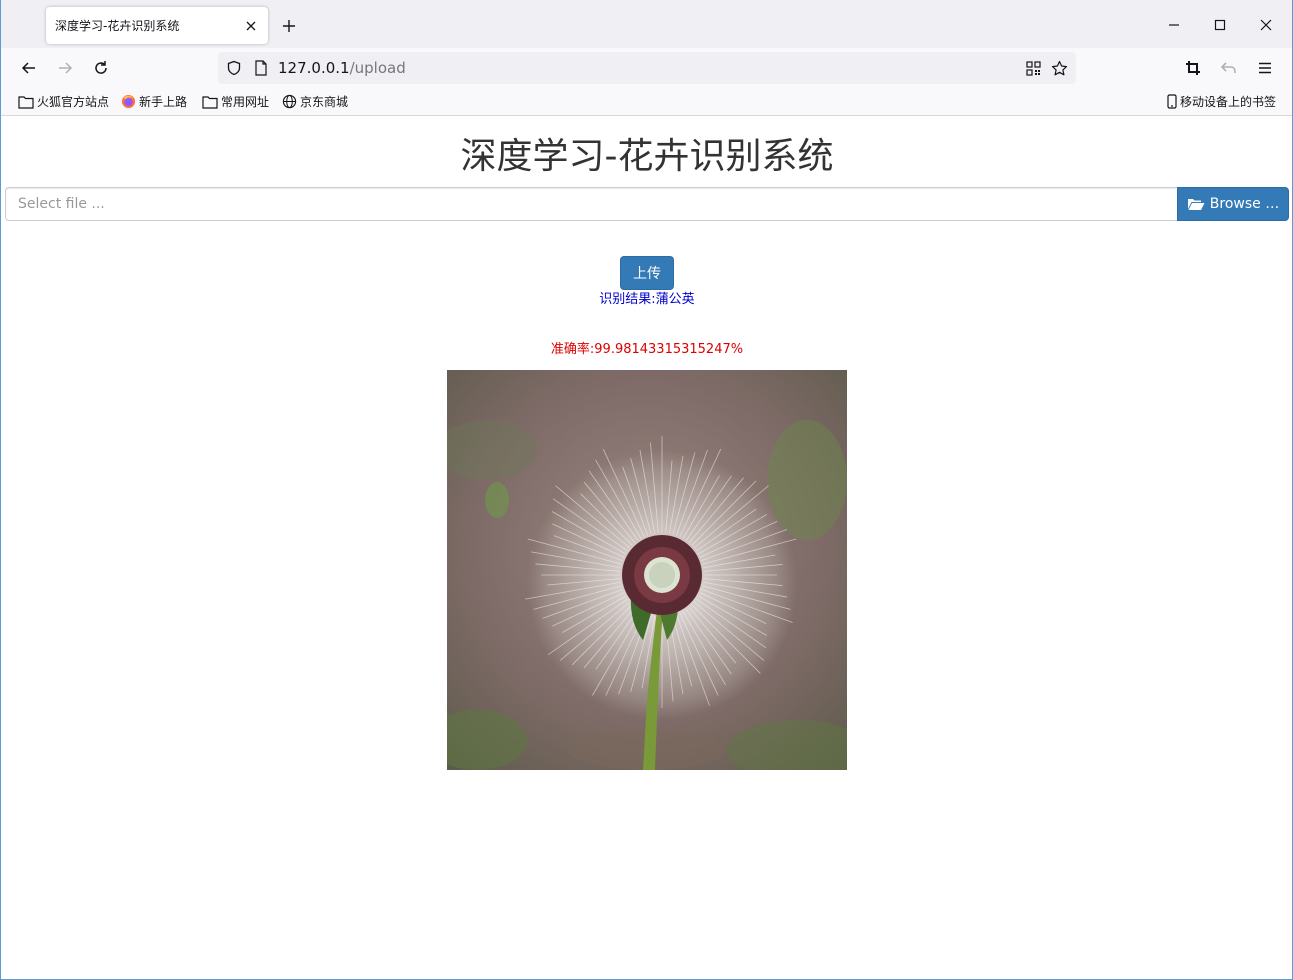 The image size is (1293, 980). I want to click on tab-title: 深度学习-花卉识别系统, so click(117, 26).